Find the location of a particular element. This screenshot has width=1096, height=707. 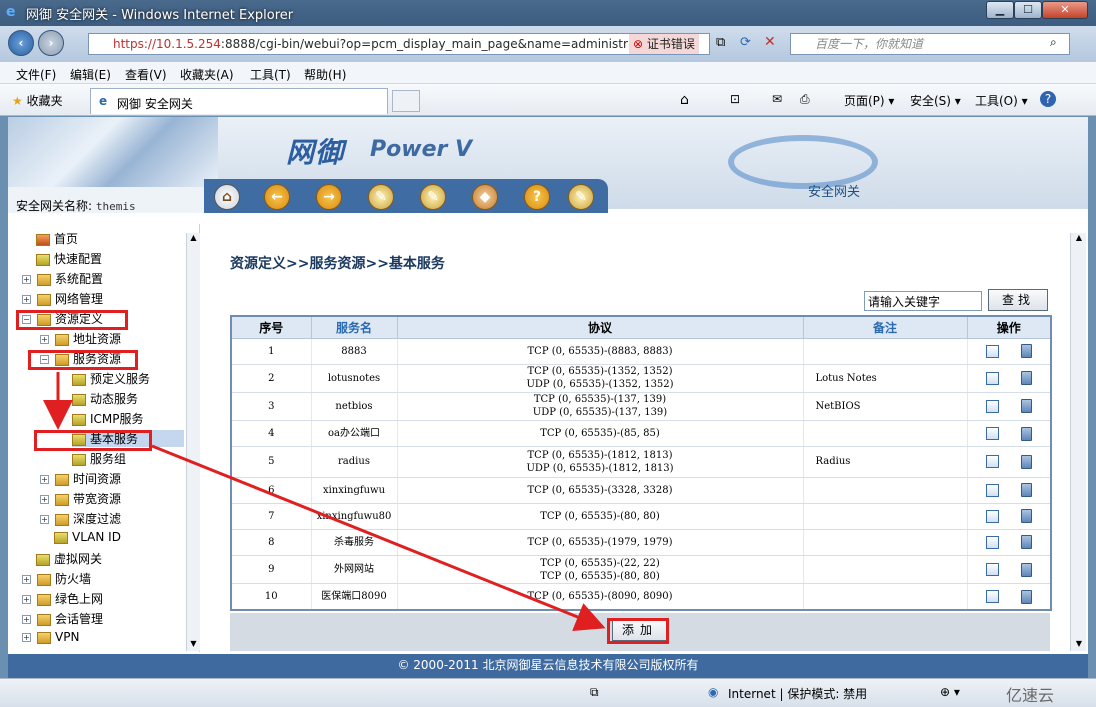

sidebar-scrollbar: ▲ ▼ is located at coordinates (193, 442).